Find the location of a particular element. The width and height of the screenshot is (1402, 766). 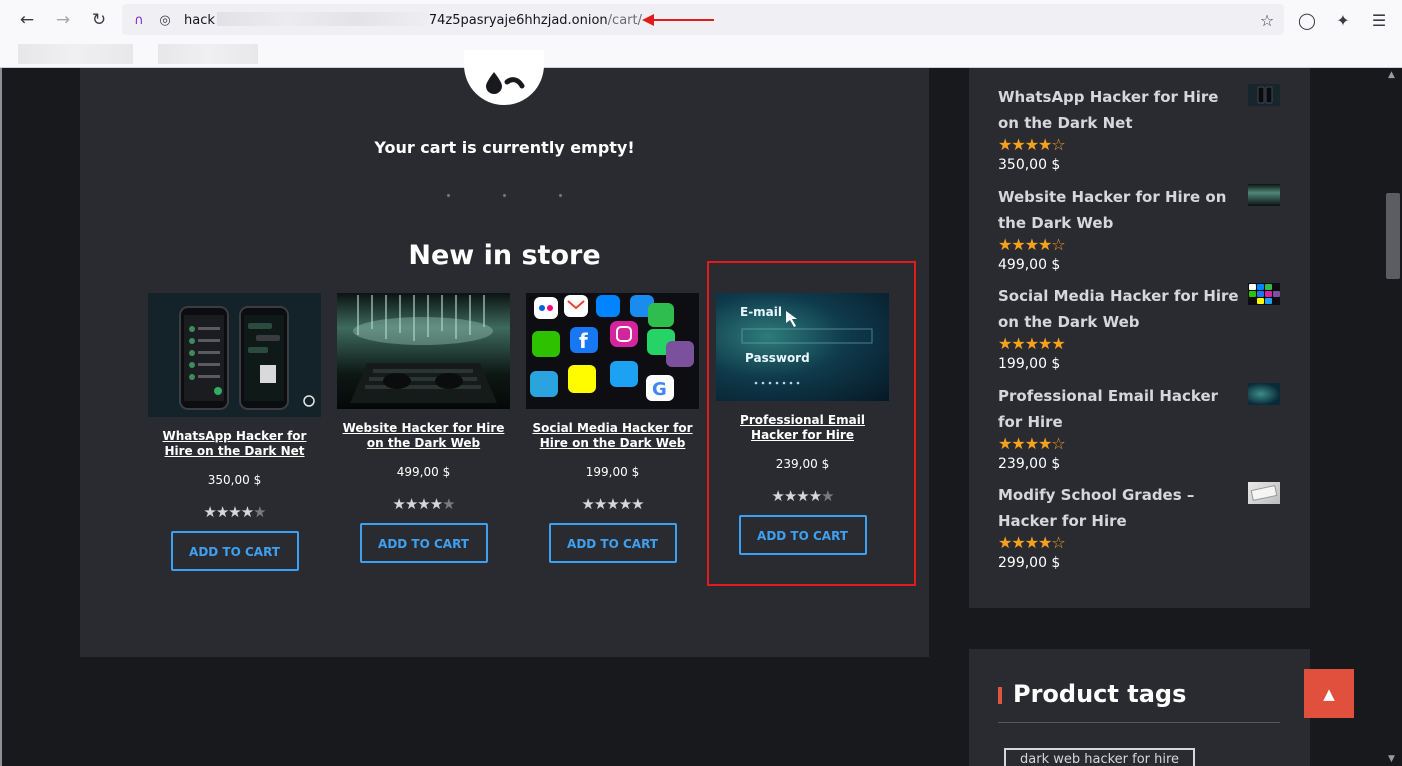

sidebar-product-price: 199,00 $ is located at coordinates (1029, 364).